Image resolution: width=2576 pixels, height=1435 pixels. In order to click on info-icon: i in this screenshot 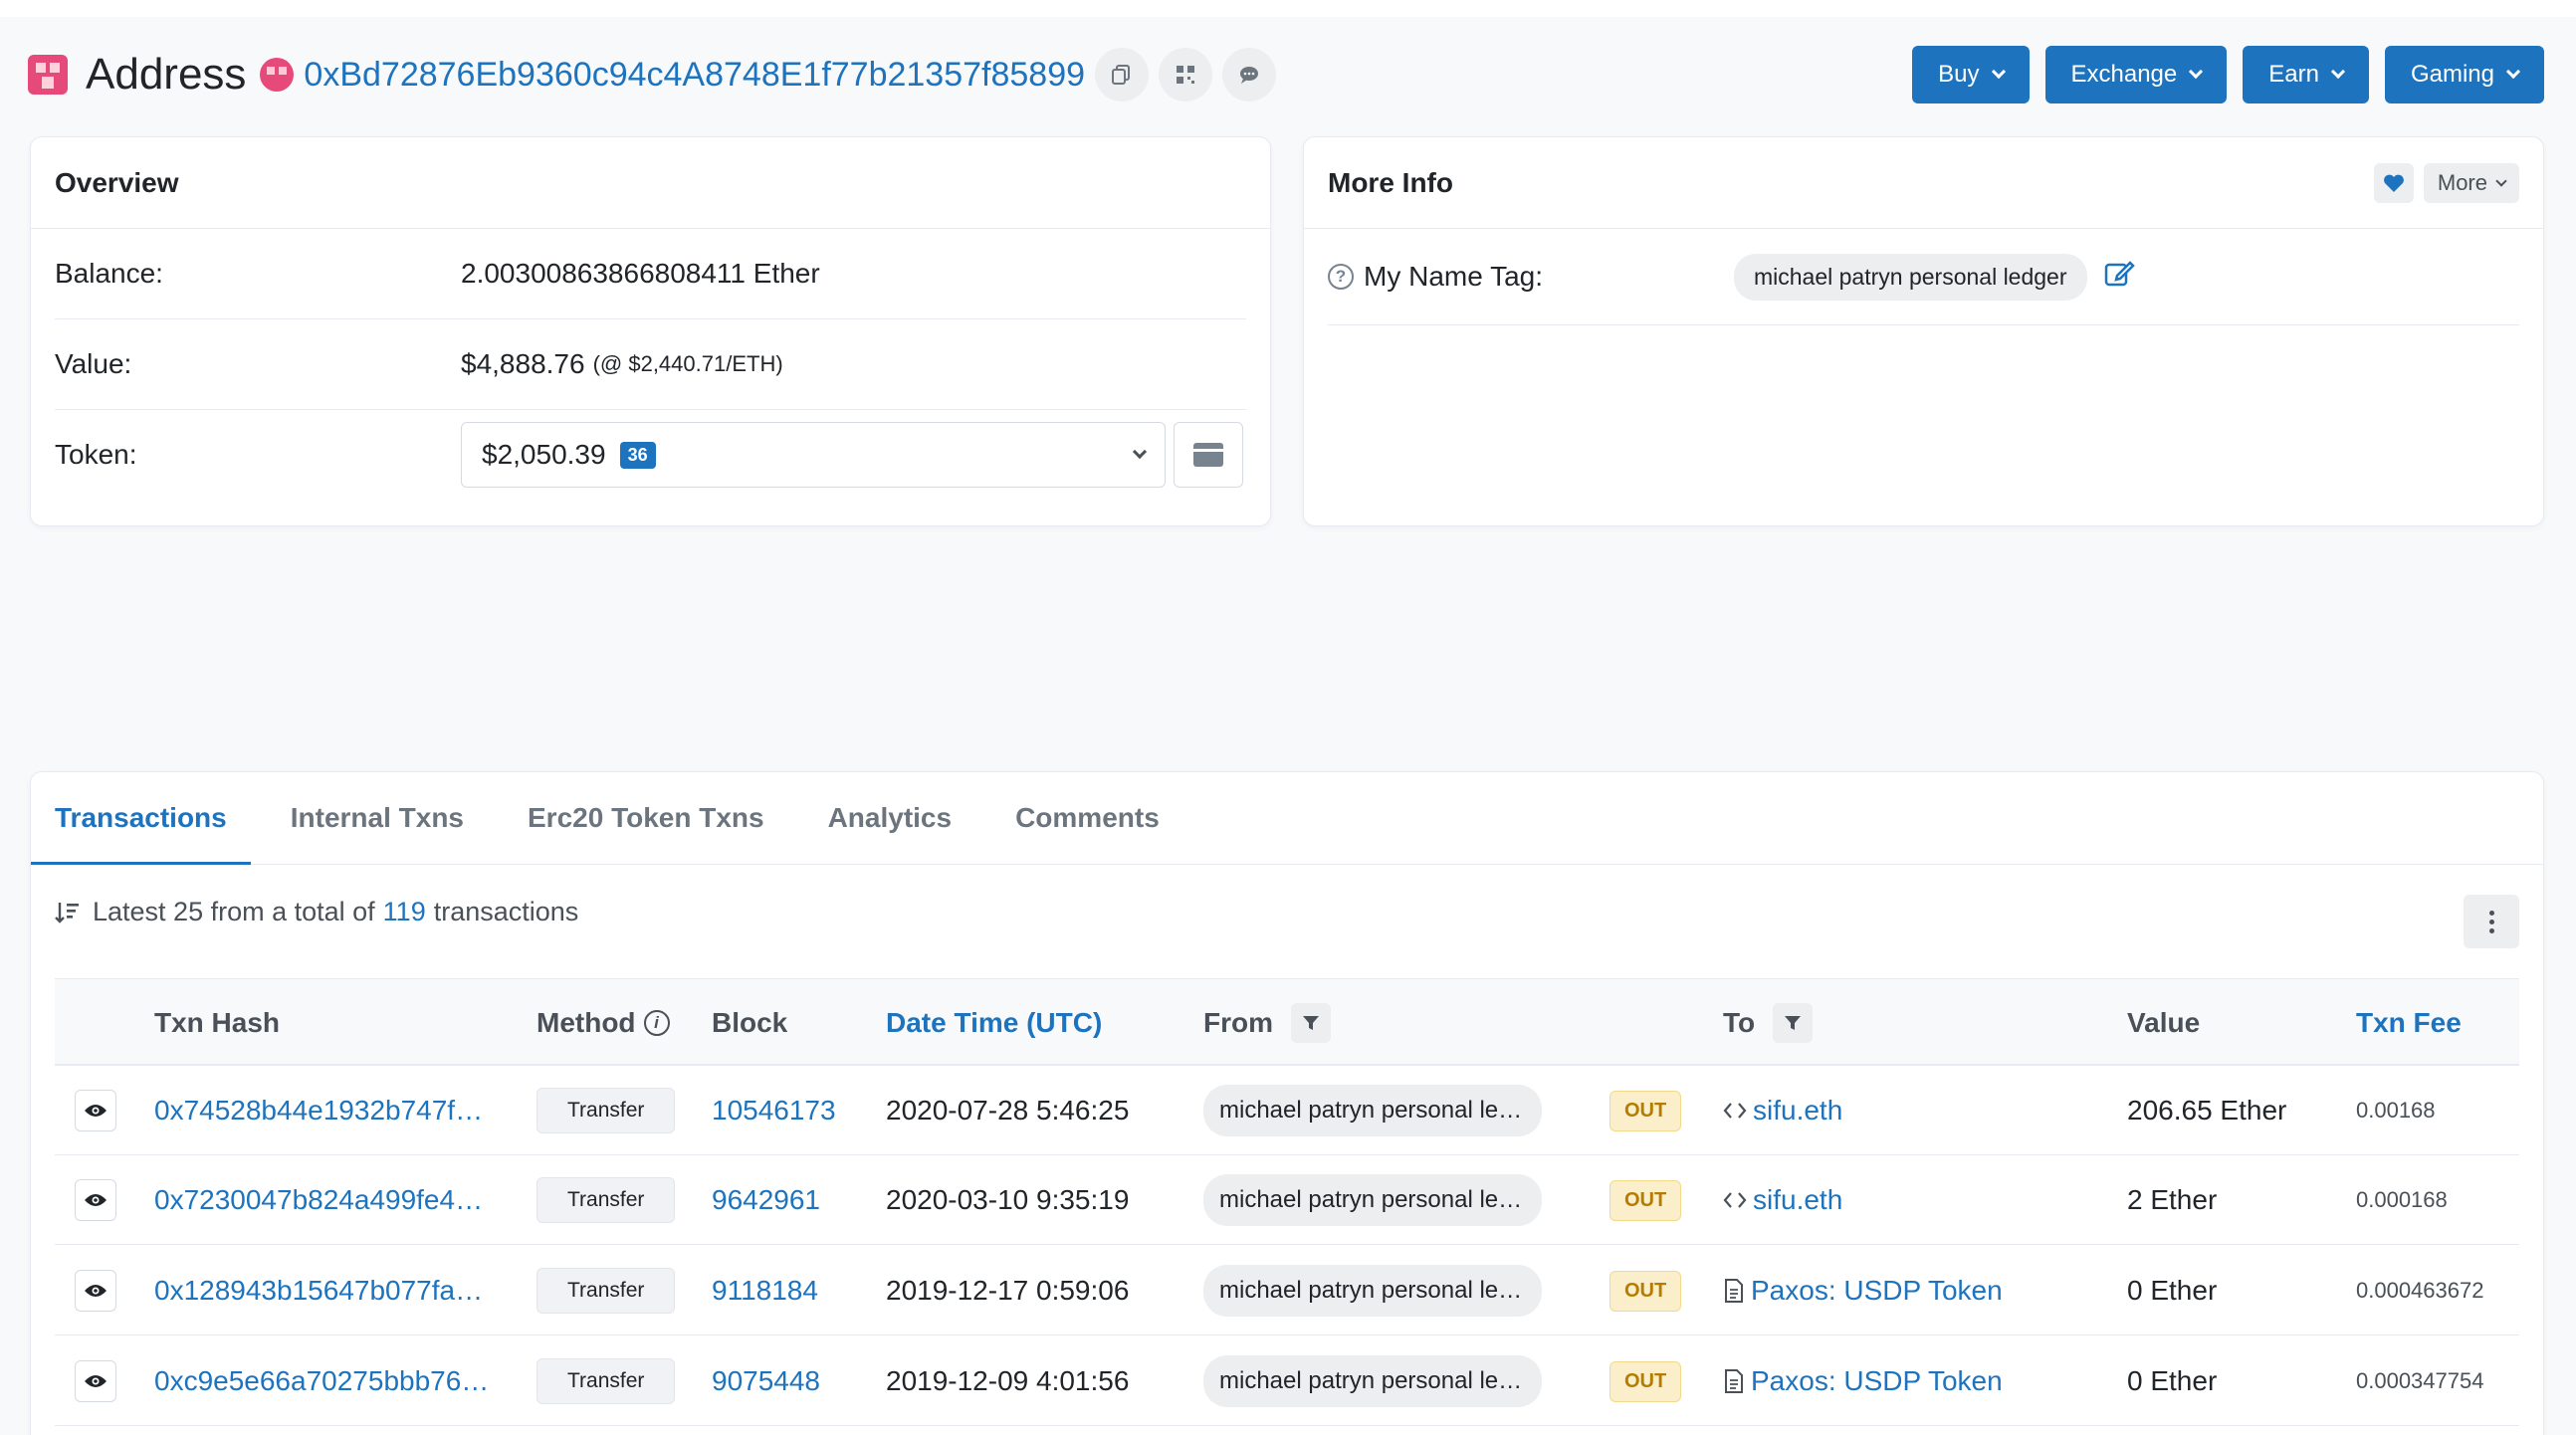, I will do `click(656, 1023)`.